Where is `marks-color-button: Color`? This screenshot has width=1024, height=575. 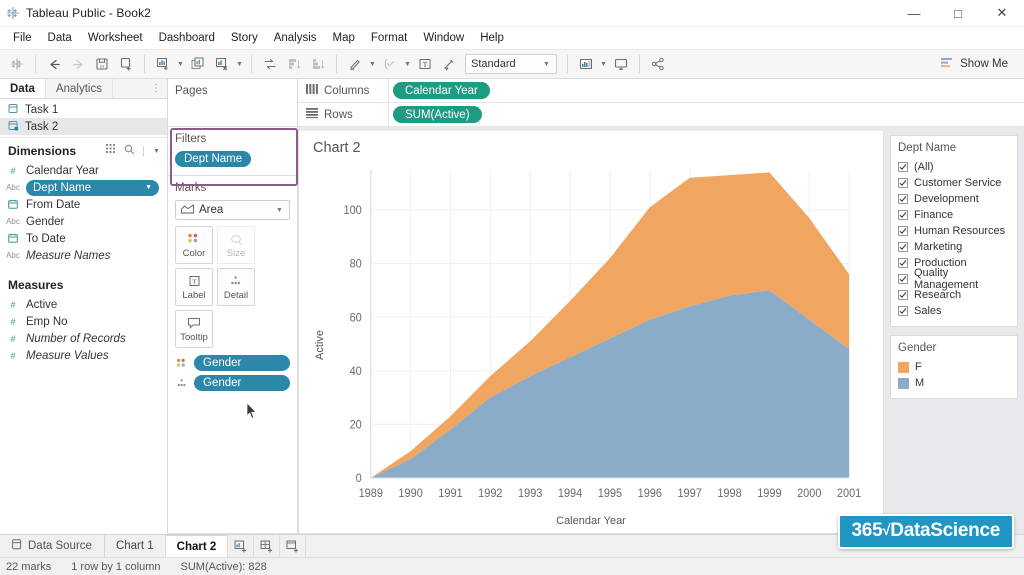
marks-color-button: Color is located at coordinates (194, 245).